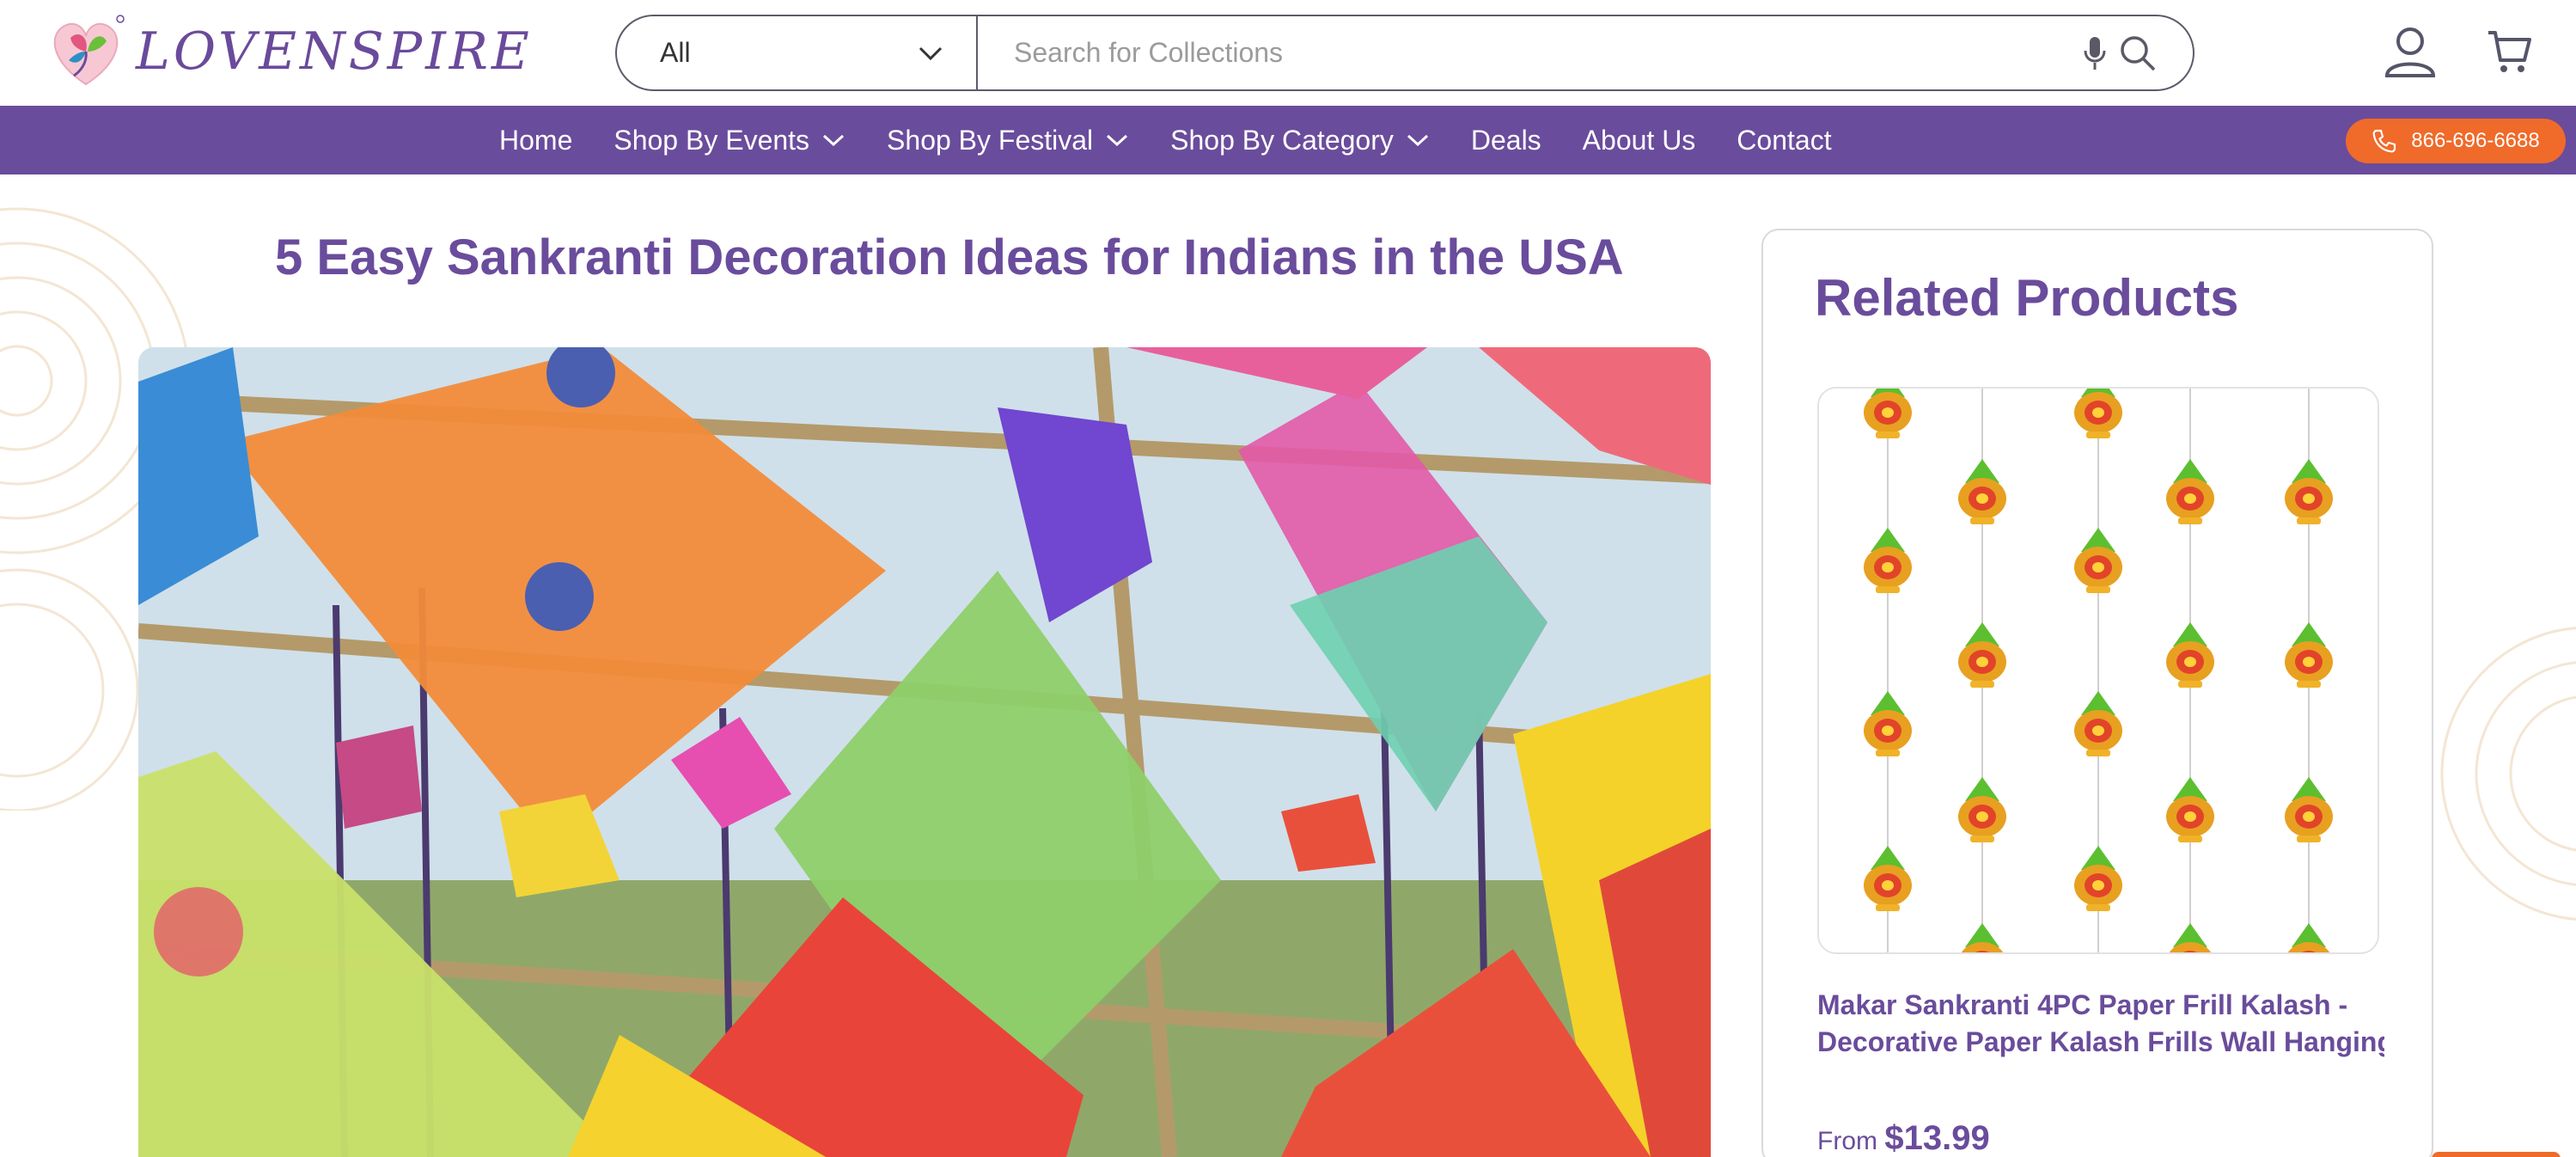 This screenshot has width=2576, height=1157. Describe the element at coordinates (2138, 53) in the screenshot. I see `search-icon` at that location.